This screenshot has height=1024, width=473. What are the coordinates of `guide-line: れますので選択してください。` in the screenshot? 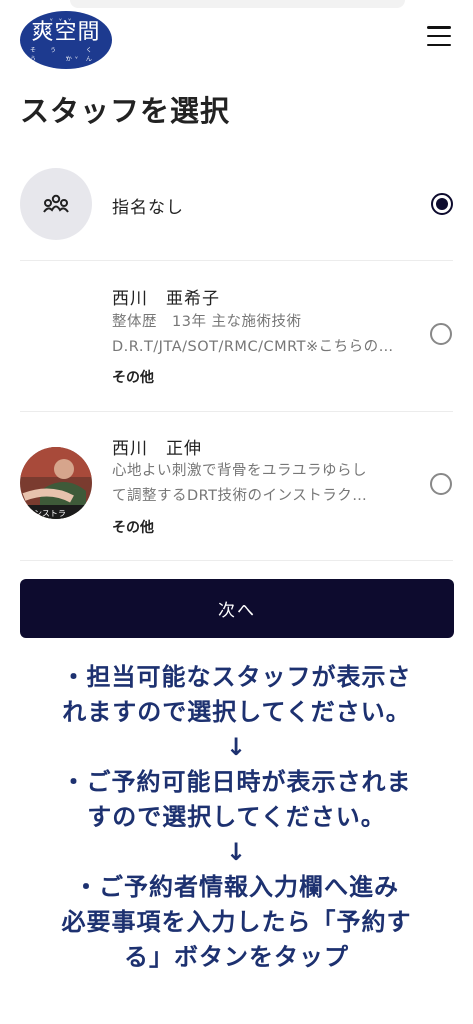 It's located at (236, 712).